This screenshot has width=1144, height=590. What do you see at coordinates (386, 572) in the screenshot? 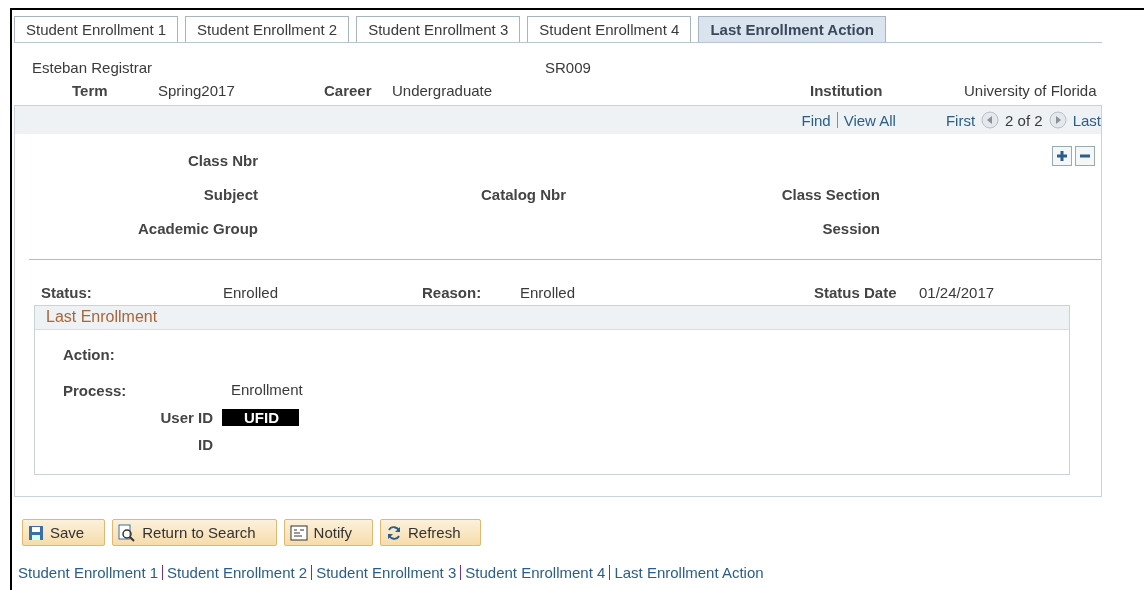
I see `page-link: Student Enrollment 3` at bounding box center [386, 572].